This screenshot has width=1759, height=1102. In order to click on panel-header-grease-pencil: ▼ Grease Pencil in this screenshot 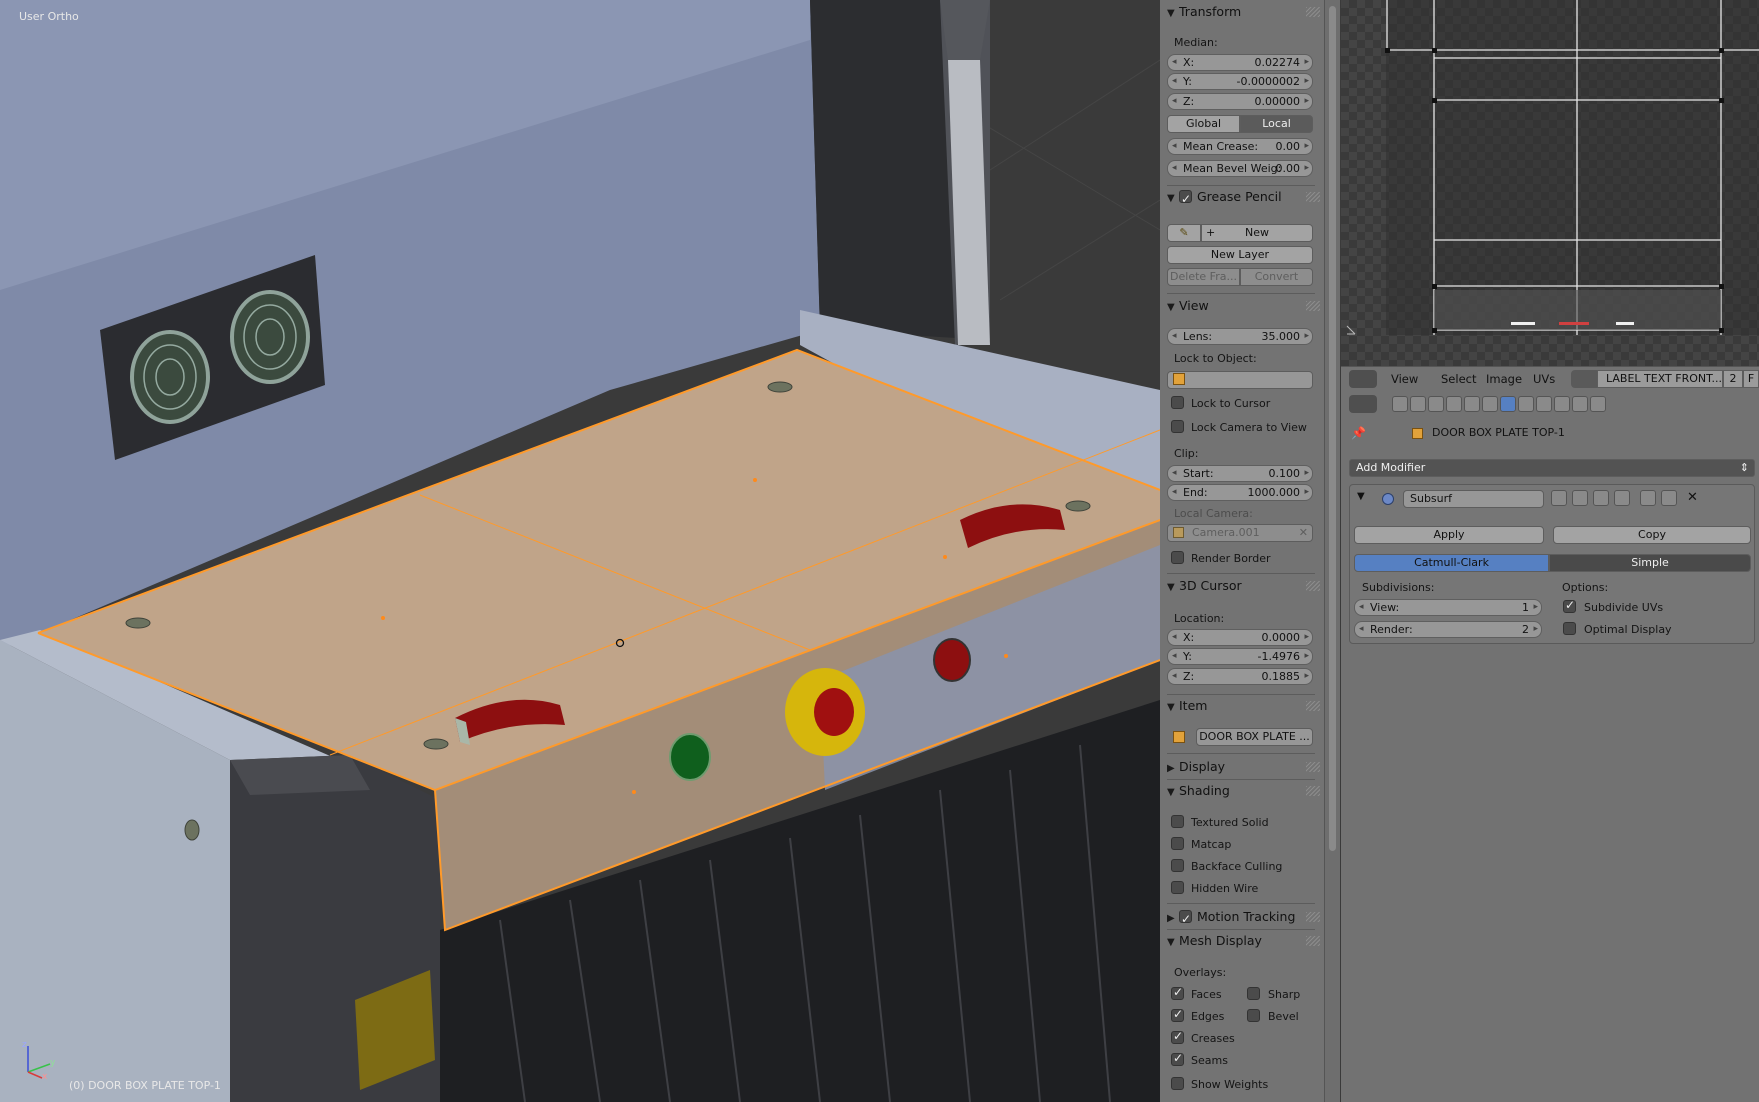, I will do `click(1244, 198)`.